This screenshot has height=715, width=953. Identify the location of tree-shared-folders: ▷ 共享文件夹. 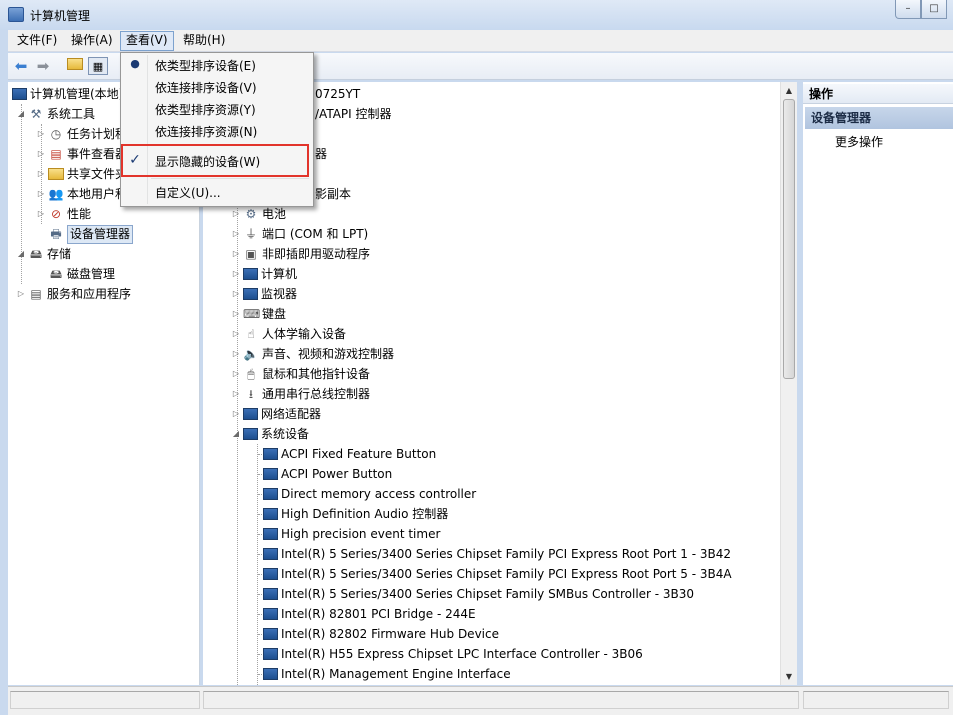
(81, 174).